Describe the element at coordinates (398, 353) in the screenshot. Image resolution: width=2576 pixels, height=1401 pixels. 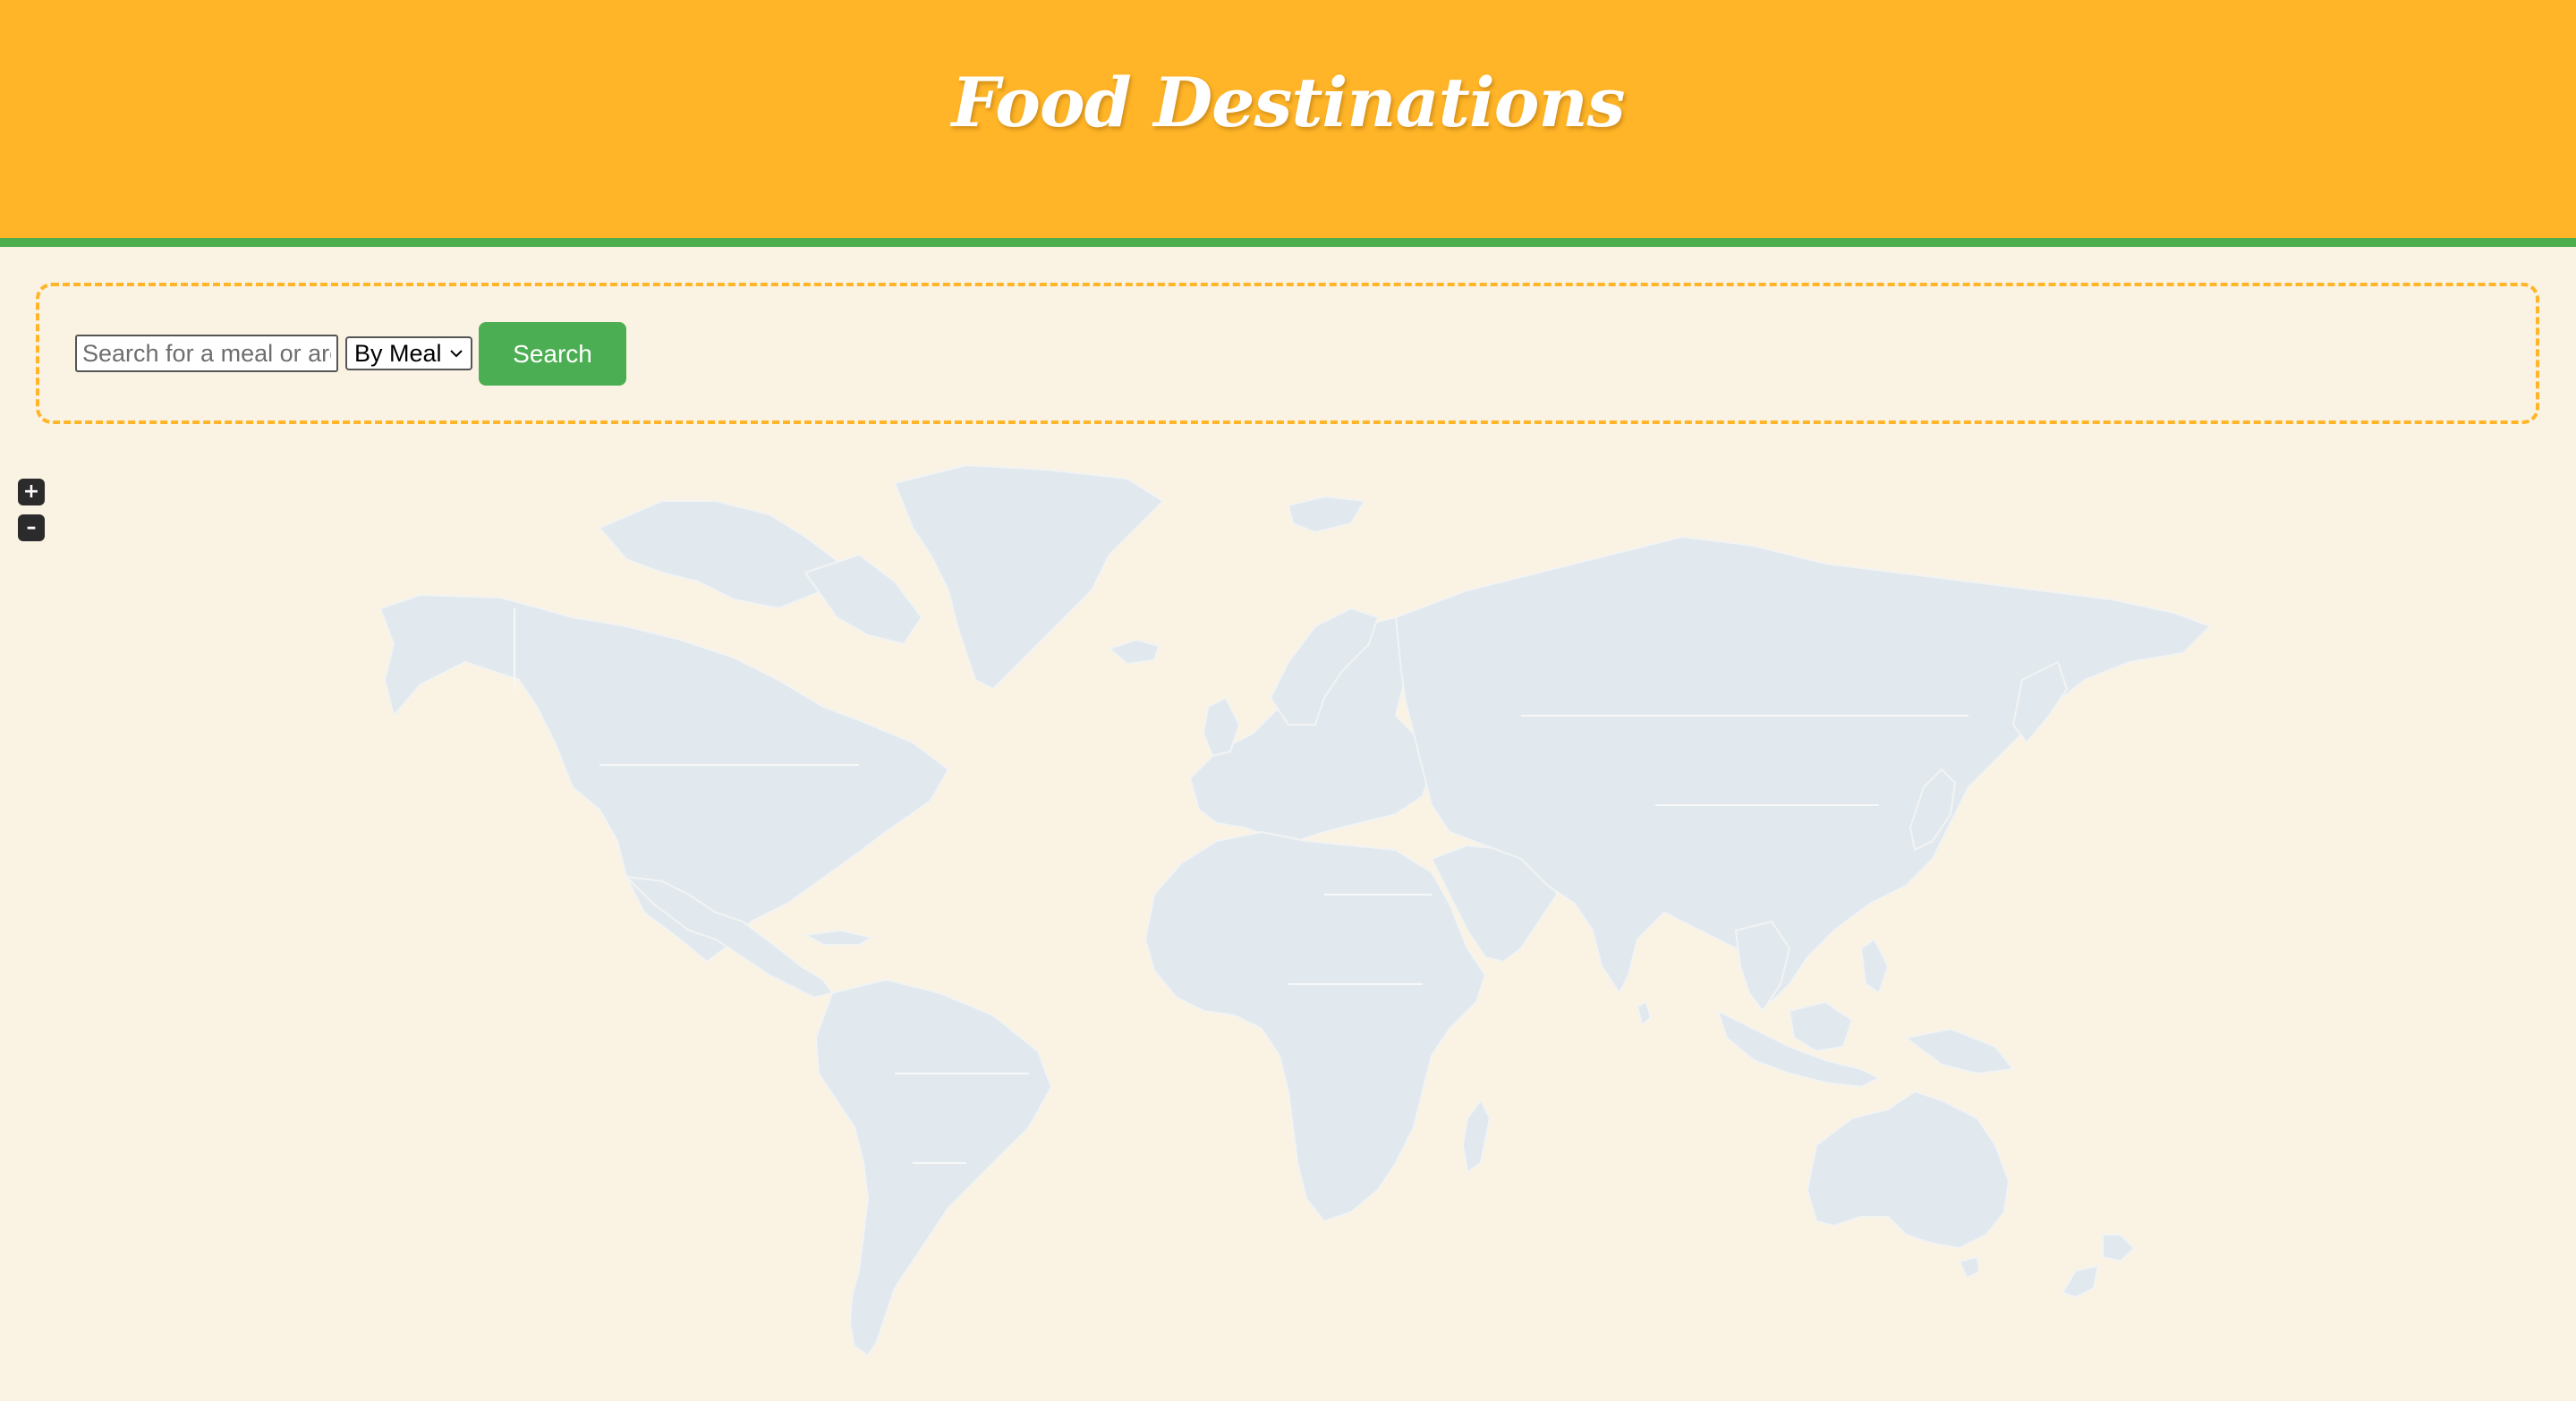
I see `search-mode-selected-value: By Meal` at that location.